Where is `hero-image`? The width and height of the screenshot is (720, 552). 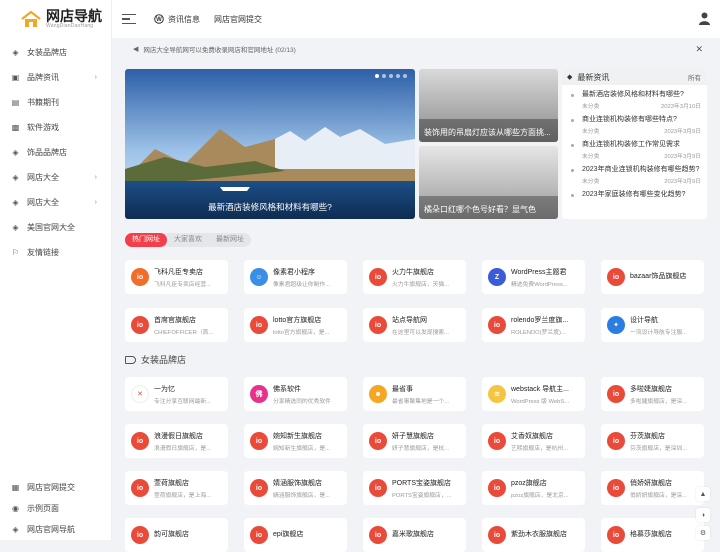
hero-image is located at coordinates (270, 144).